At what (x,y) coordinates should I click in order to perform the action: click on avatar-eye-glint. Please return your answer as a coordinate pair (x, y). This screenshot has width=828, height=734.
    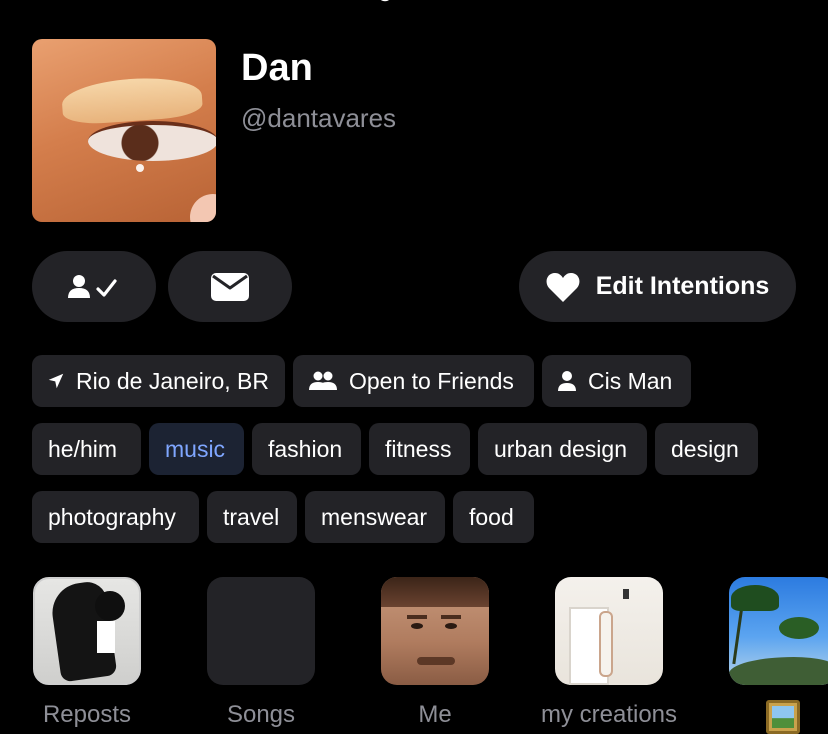
    Looking at the image, I should click on (140, 168).